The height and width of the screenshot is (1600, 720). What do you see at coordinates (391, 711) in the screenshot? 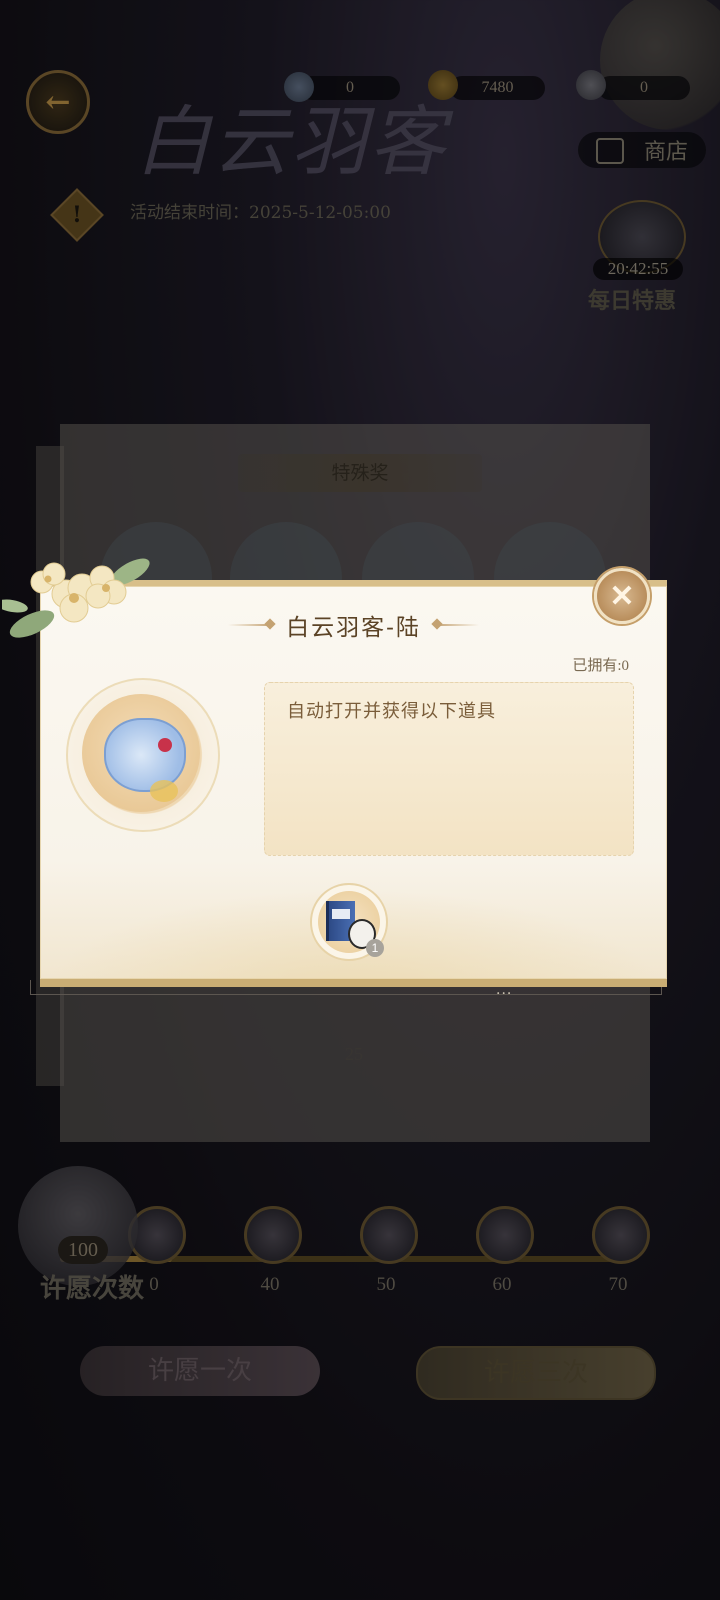
I see `item-description: 自动打开并获得以下道具` at bounding box center [391, 711].